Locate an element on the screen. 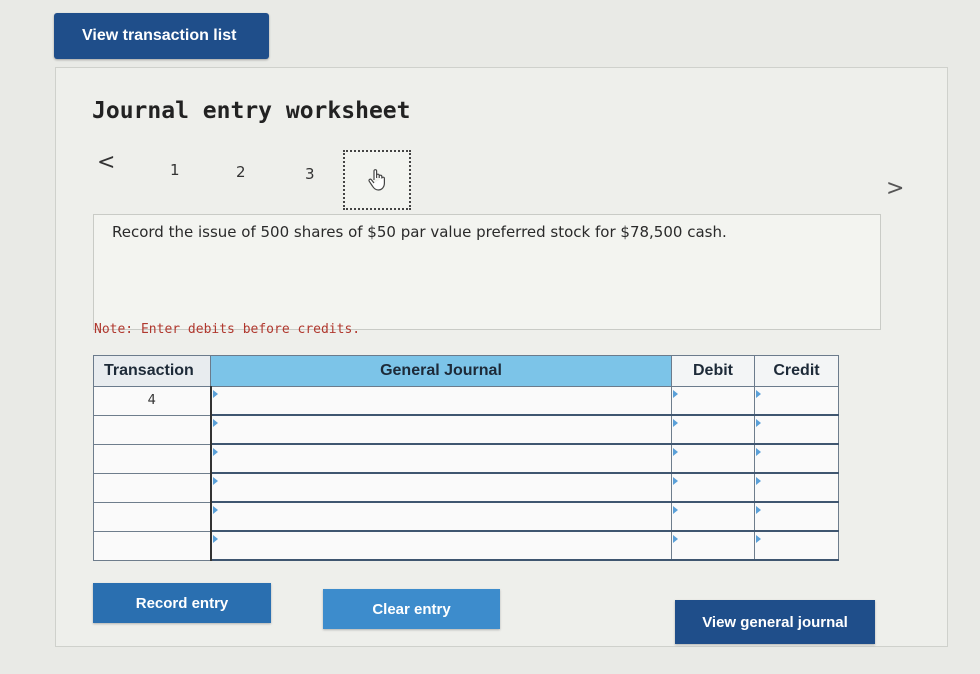 The height and width of the screenshot is (674, 980). table-row: 4 is located at coordinates (466, 401).